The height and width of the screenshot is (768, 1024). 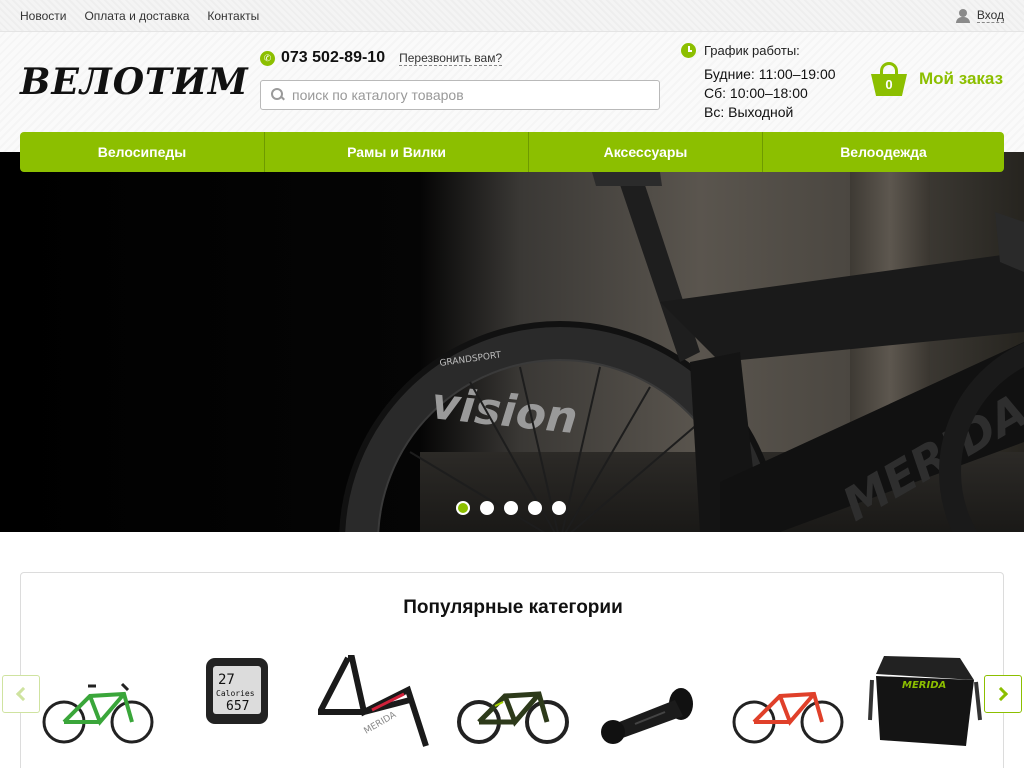 I want to click on bike-computer-icon: 27 Calories 657, so click(x=237, y=691).